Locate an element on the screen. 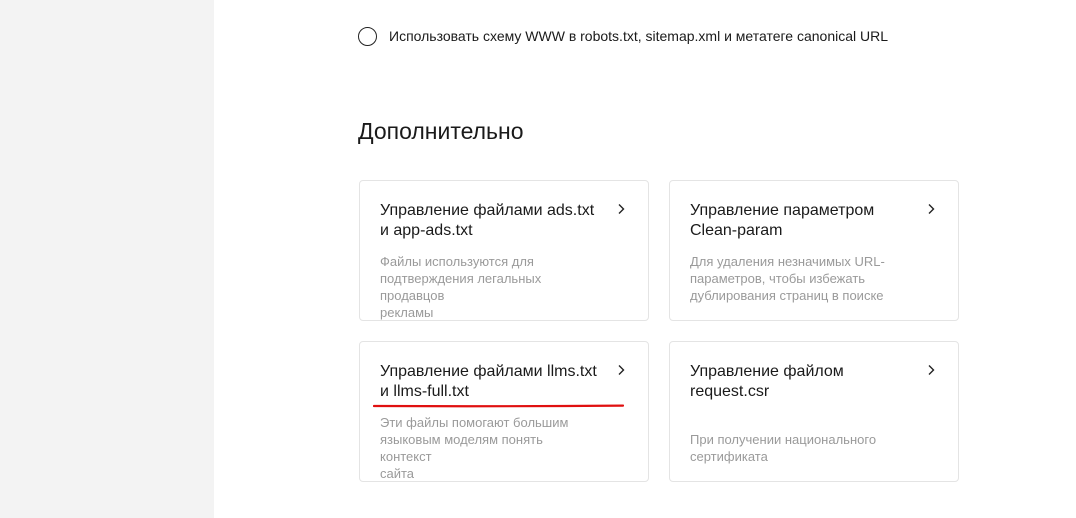 The height and width of the screenshot is (518, 1076). card-desc-line: При получении национального is located at coordinates (783, 439).